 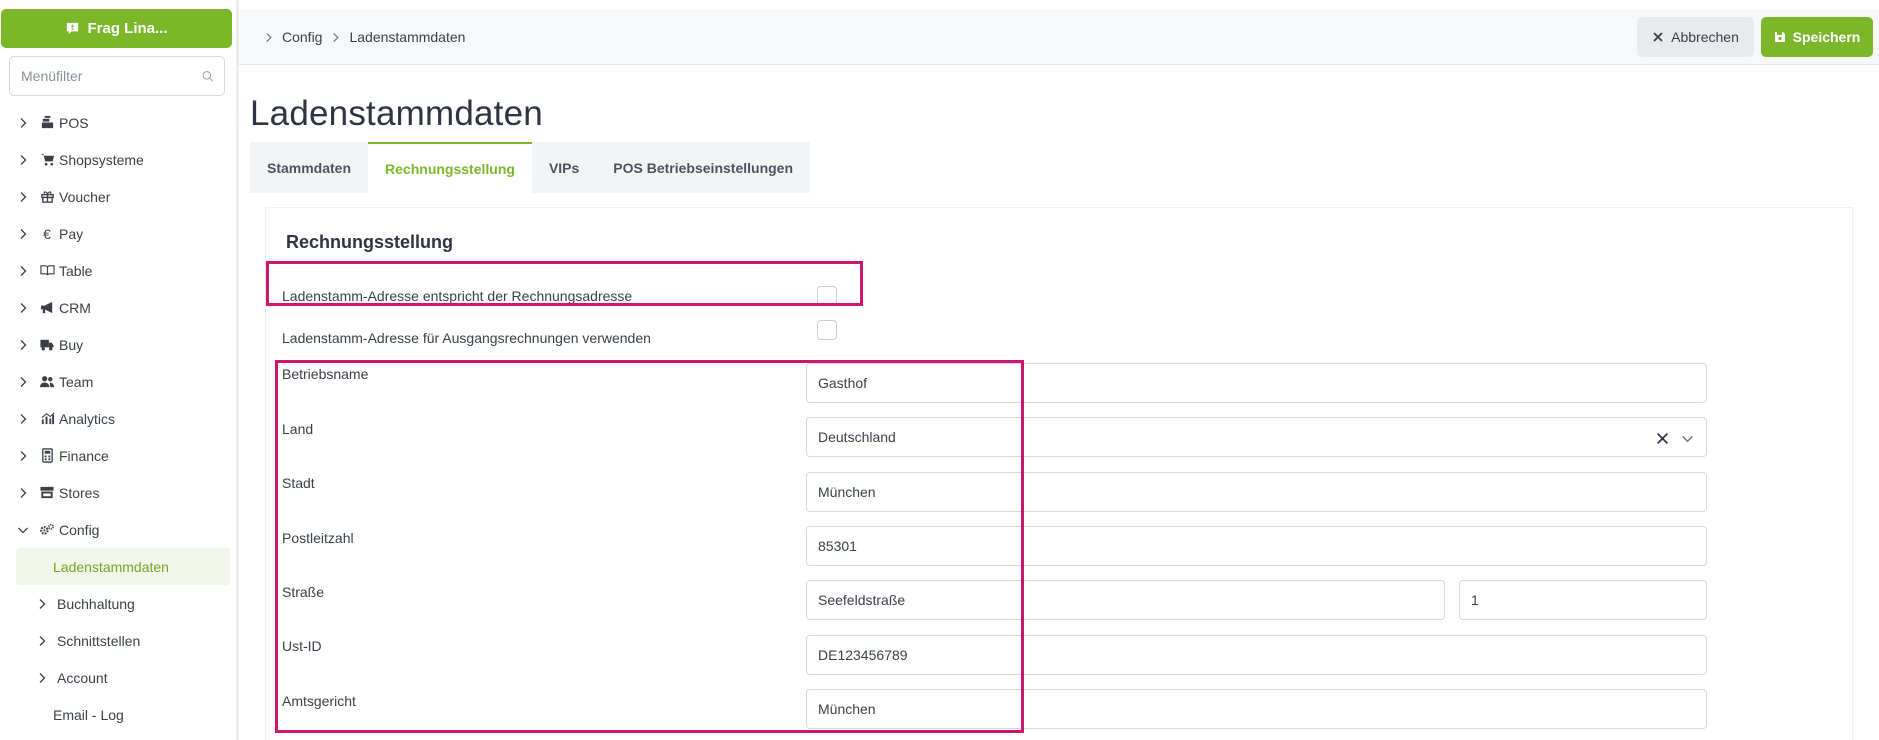 I want to click on sidebar-item-label: POS, so click(x=74, y=122).